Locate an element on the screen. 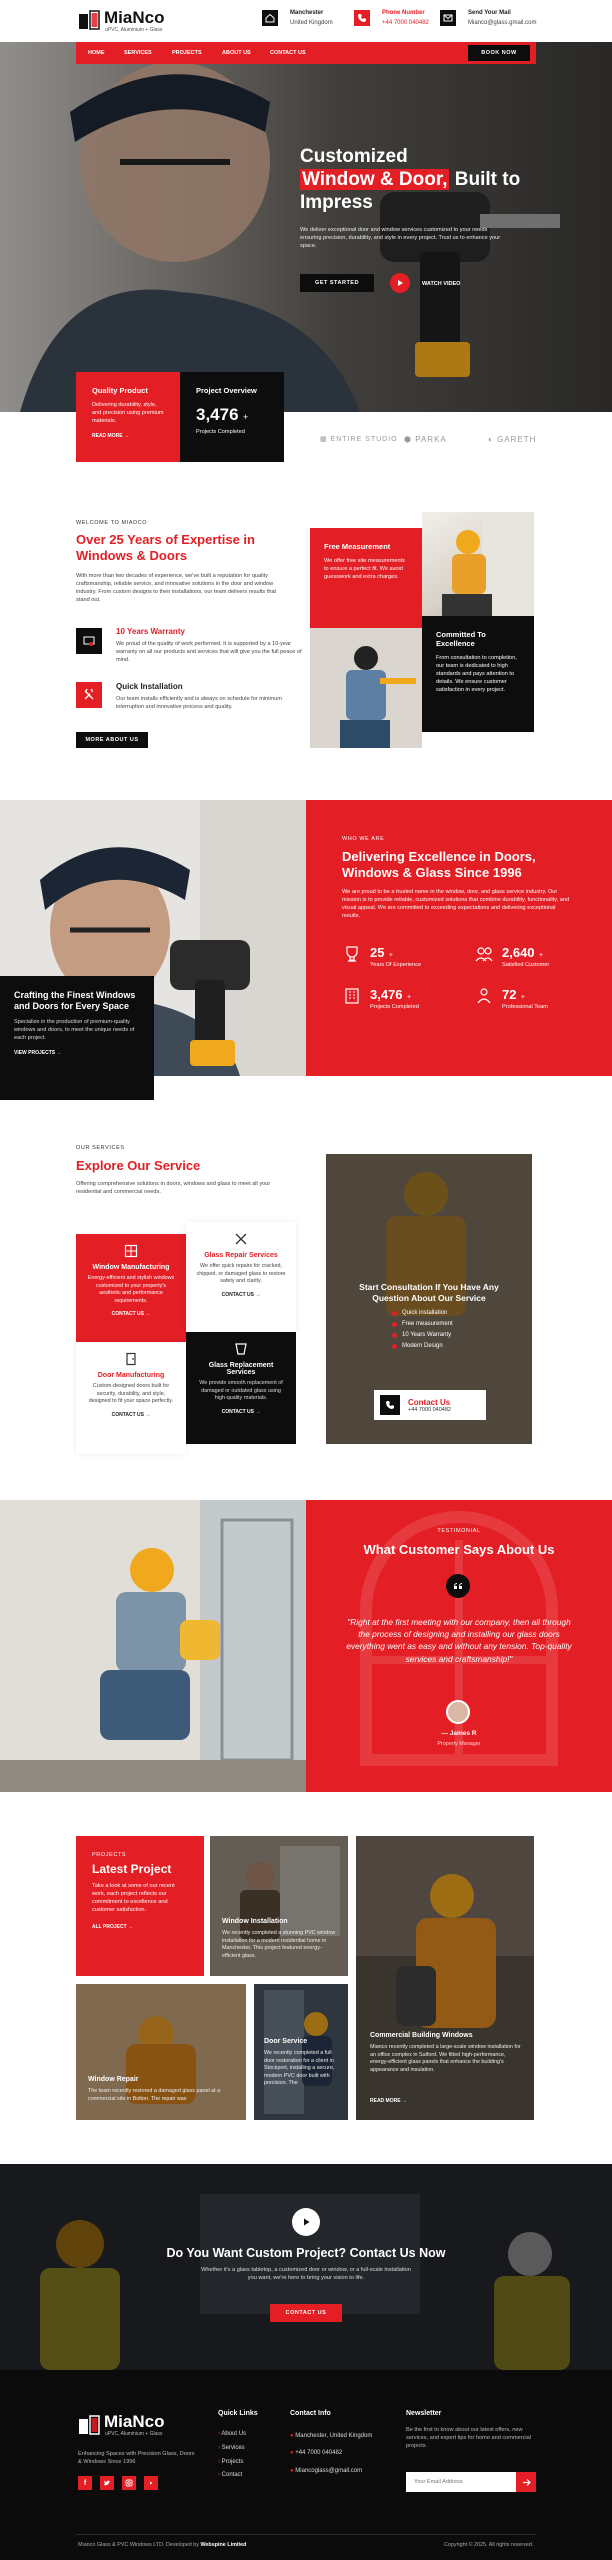 This screenshot has height=2560, width=612. consult-point: Modern Design is located at coordinates (422, 1346).